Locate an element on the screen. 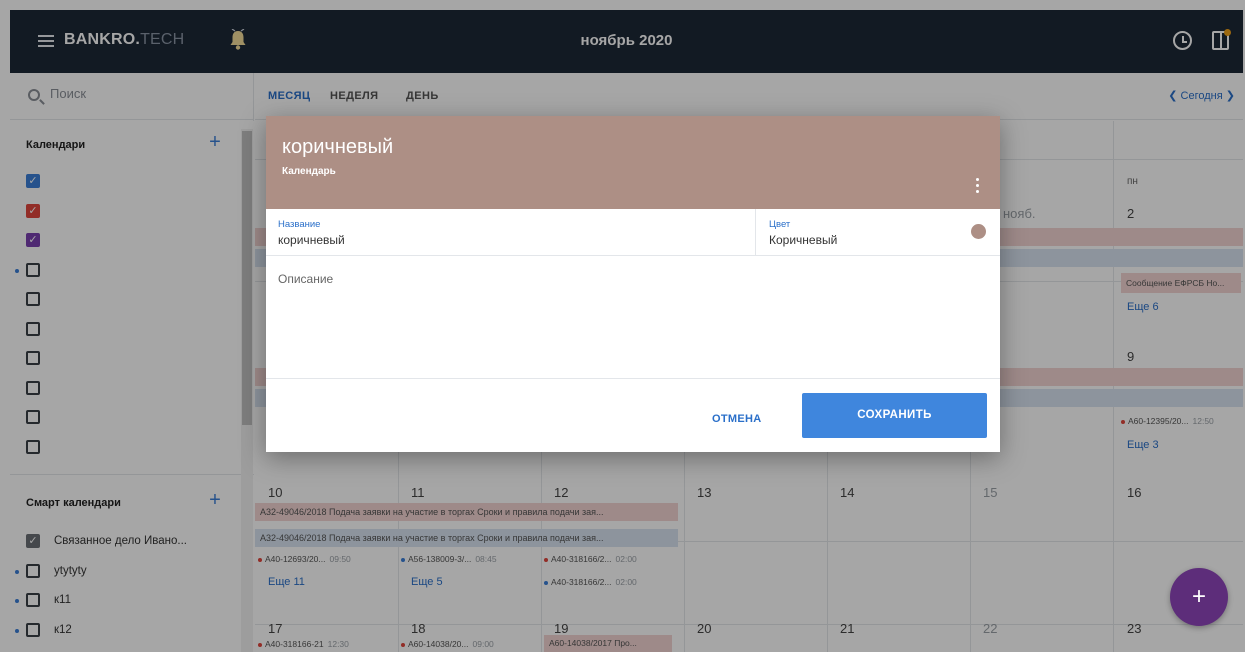 The width and height of the screenshot is (1245, 652). dialog-fields: Название коричневый Цвет Коричневый is located at coordinates (633, 232).